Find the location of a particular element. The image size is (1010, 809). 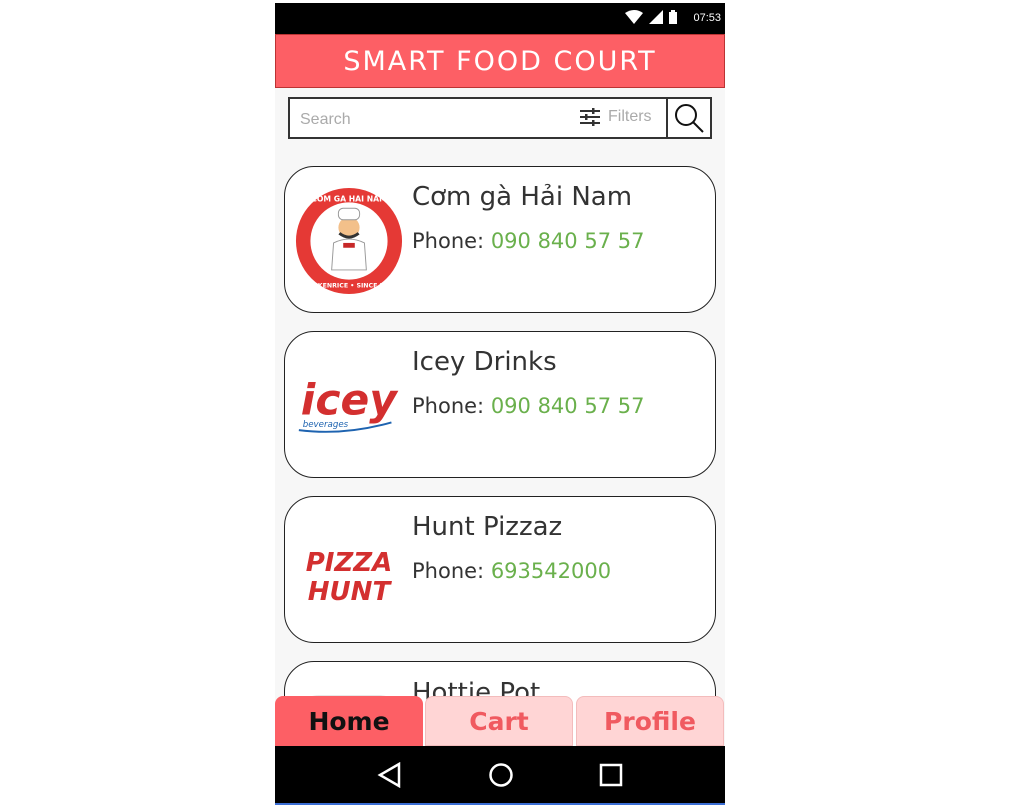

back-icon is located at coordinates (390, 774).